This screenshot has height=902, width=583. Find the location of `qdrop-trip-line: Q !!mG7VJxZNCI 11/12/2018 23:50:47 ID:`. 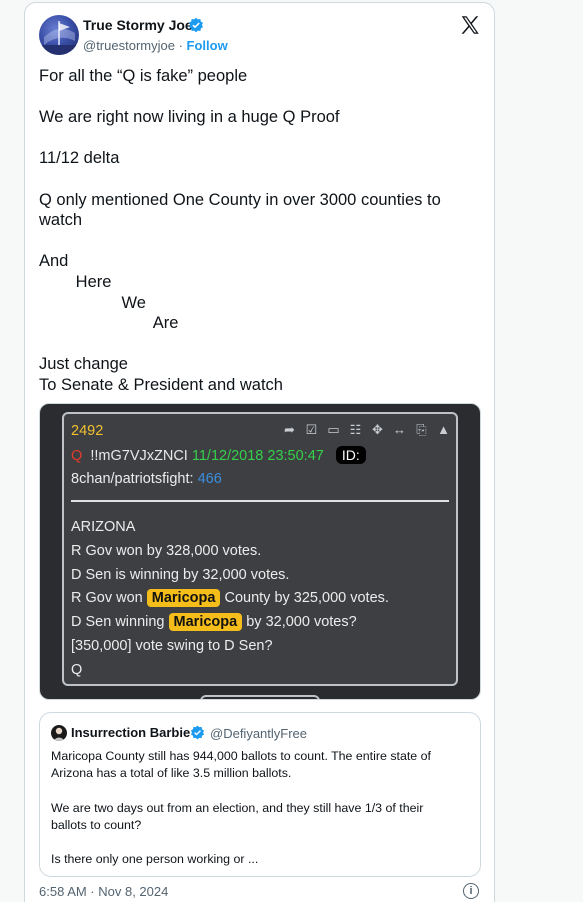

qdrop-trip-line: Q !!mG7VJxZNCI 11/12/2018 23:50:47 ID: is located at coordinates (218, 455).